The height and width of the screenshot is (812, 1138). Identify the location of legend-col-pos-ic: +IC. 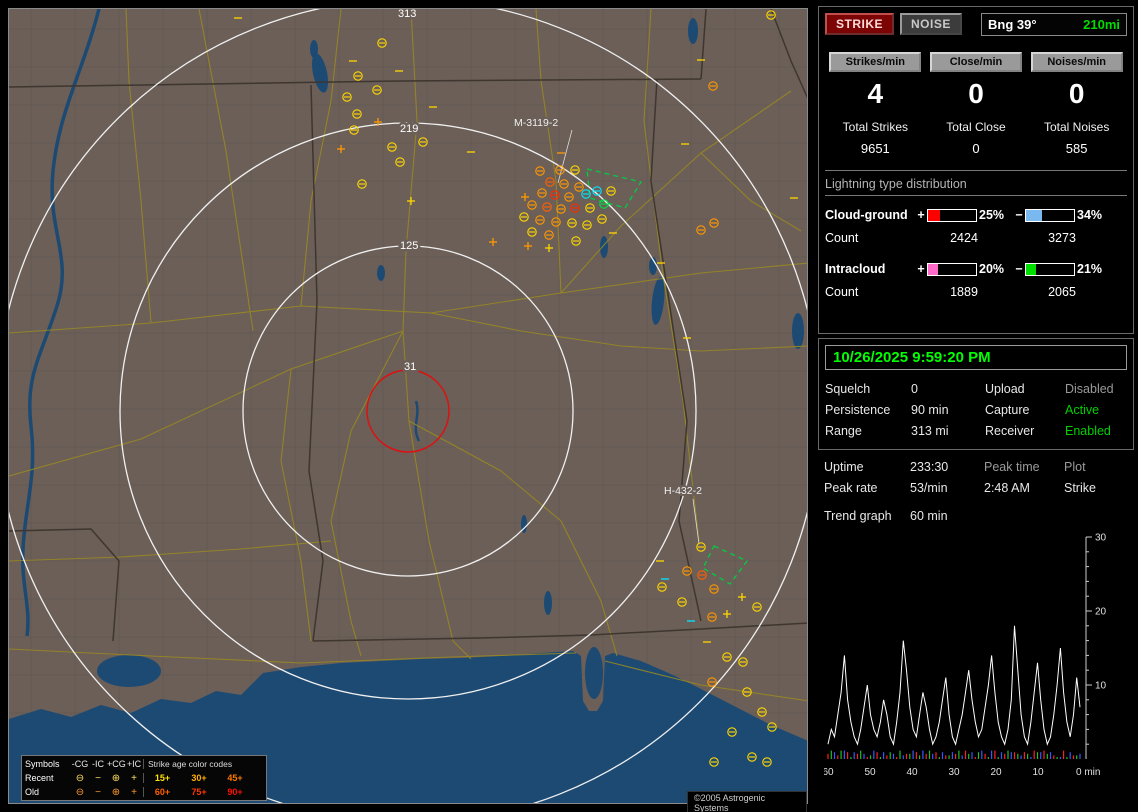
(134, 764).